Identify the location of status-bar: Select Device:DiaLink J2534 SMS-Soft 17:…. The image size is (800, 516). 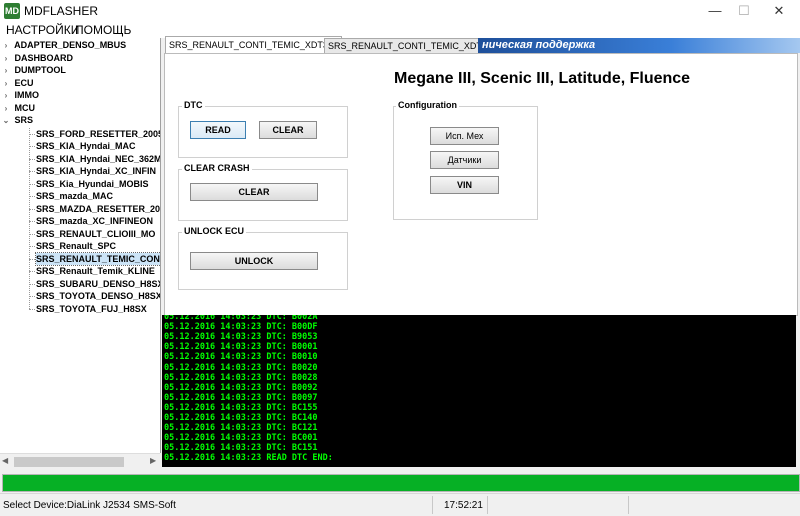
(400, 504).